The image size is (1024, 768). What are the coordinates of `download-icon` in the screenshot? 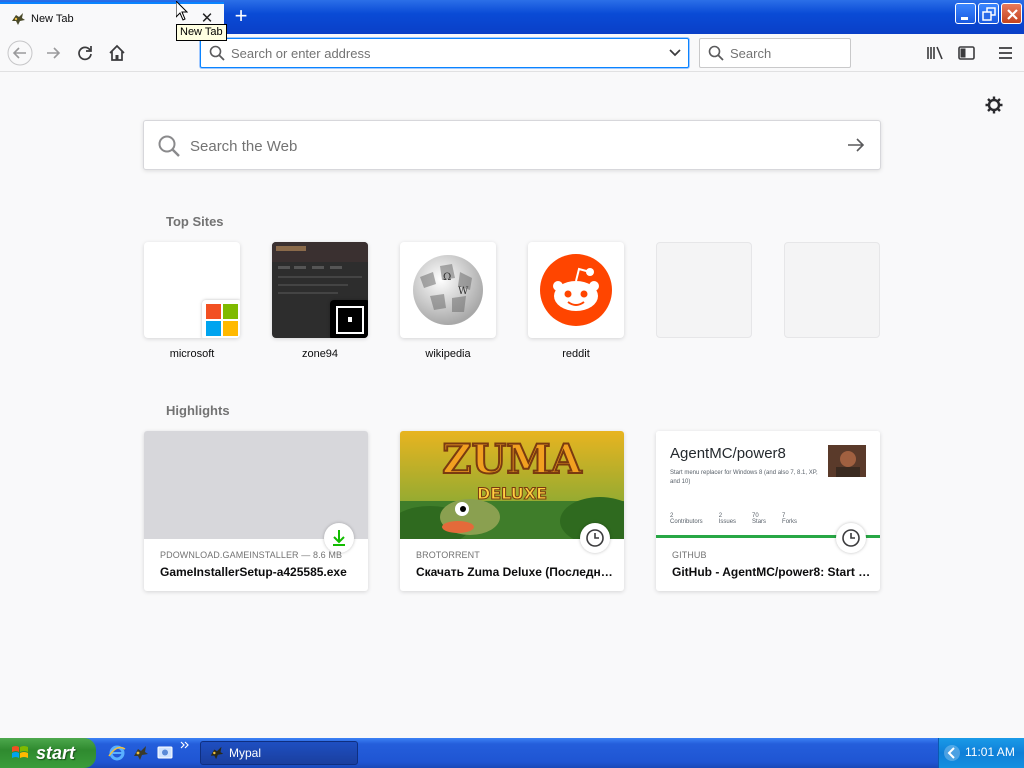 It's located at (339, 538).